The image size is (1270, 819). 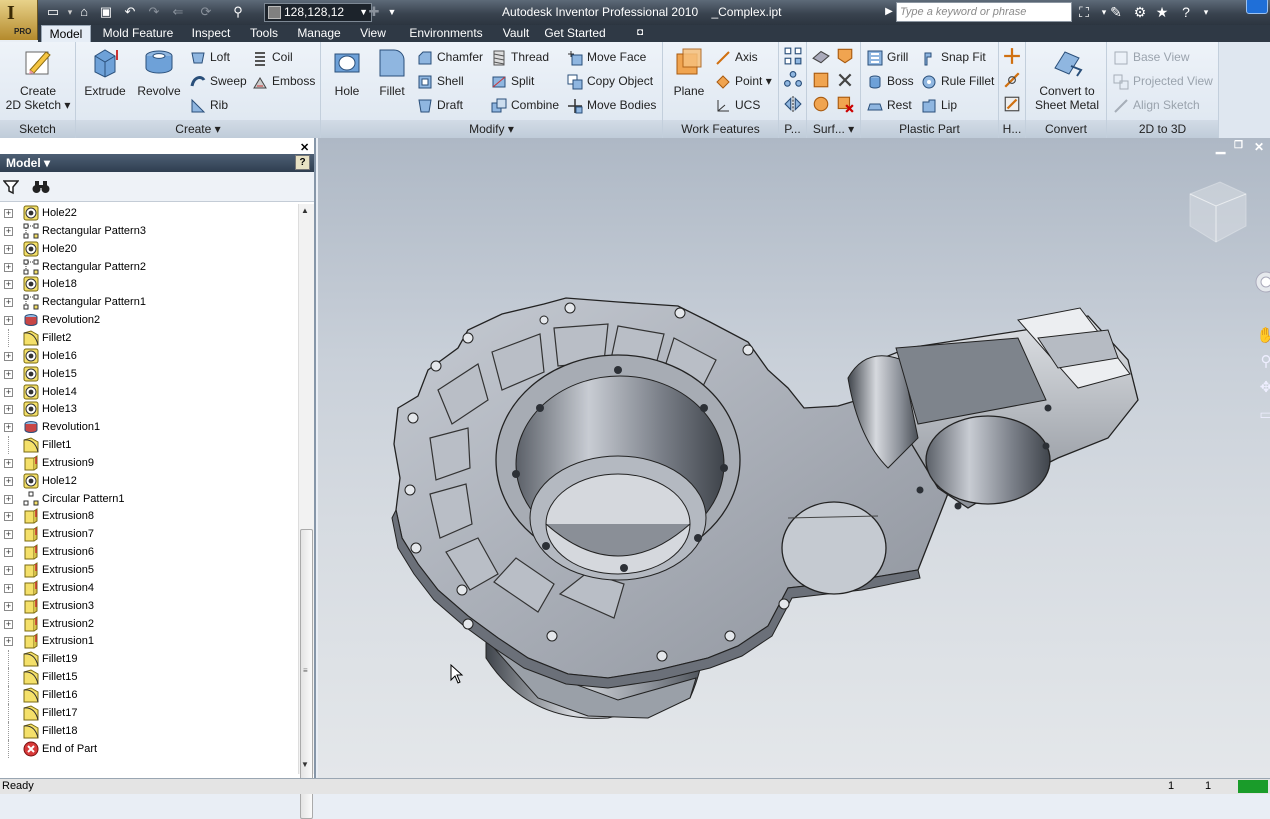 What do you see at coordinates (347, 72) in the screenshot?
I see `hole-button: Hole` at bounding box center [347, 72].